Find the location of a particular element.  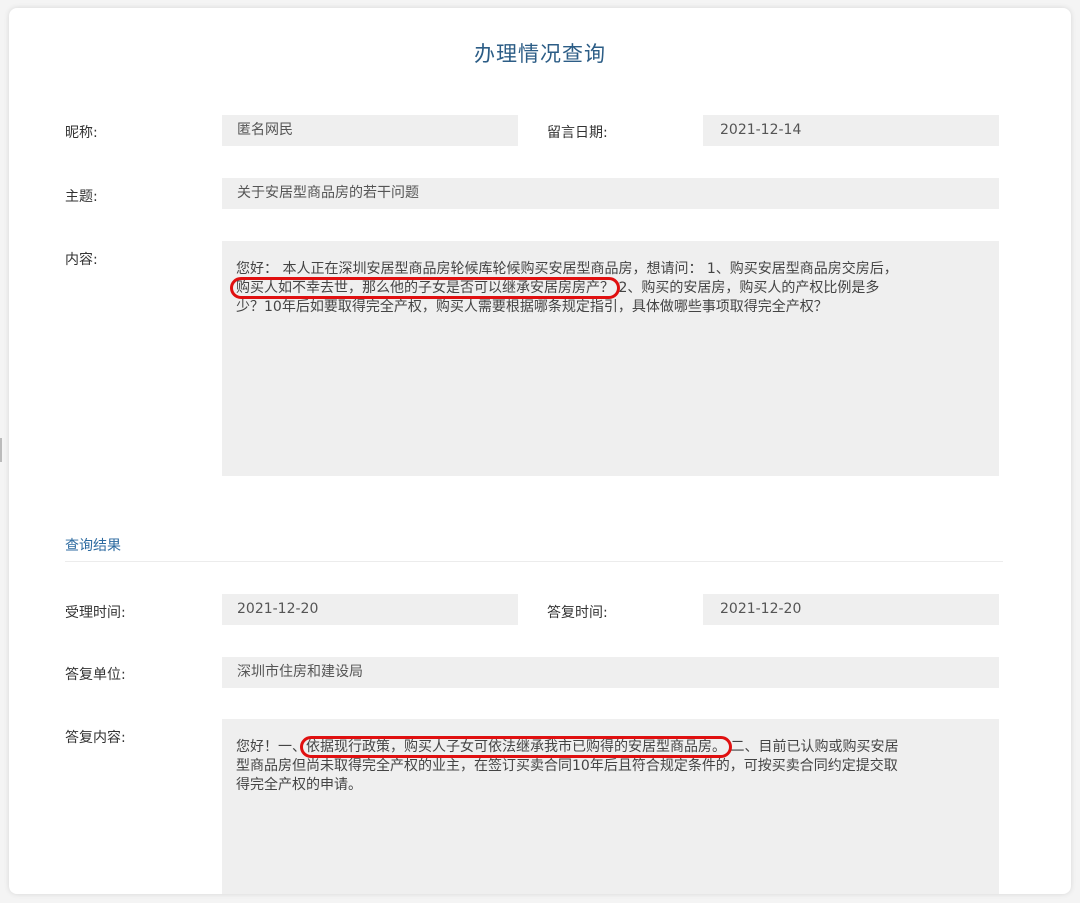

section-divider is located at coordinates (534, 561).